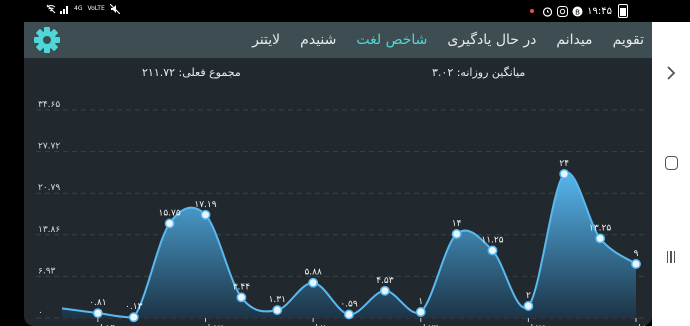 This screenshot has width=690, height=326. I want to click on data-label: ۱۳.۲۵, so click(600, 228).